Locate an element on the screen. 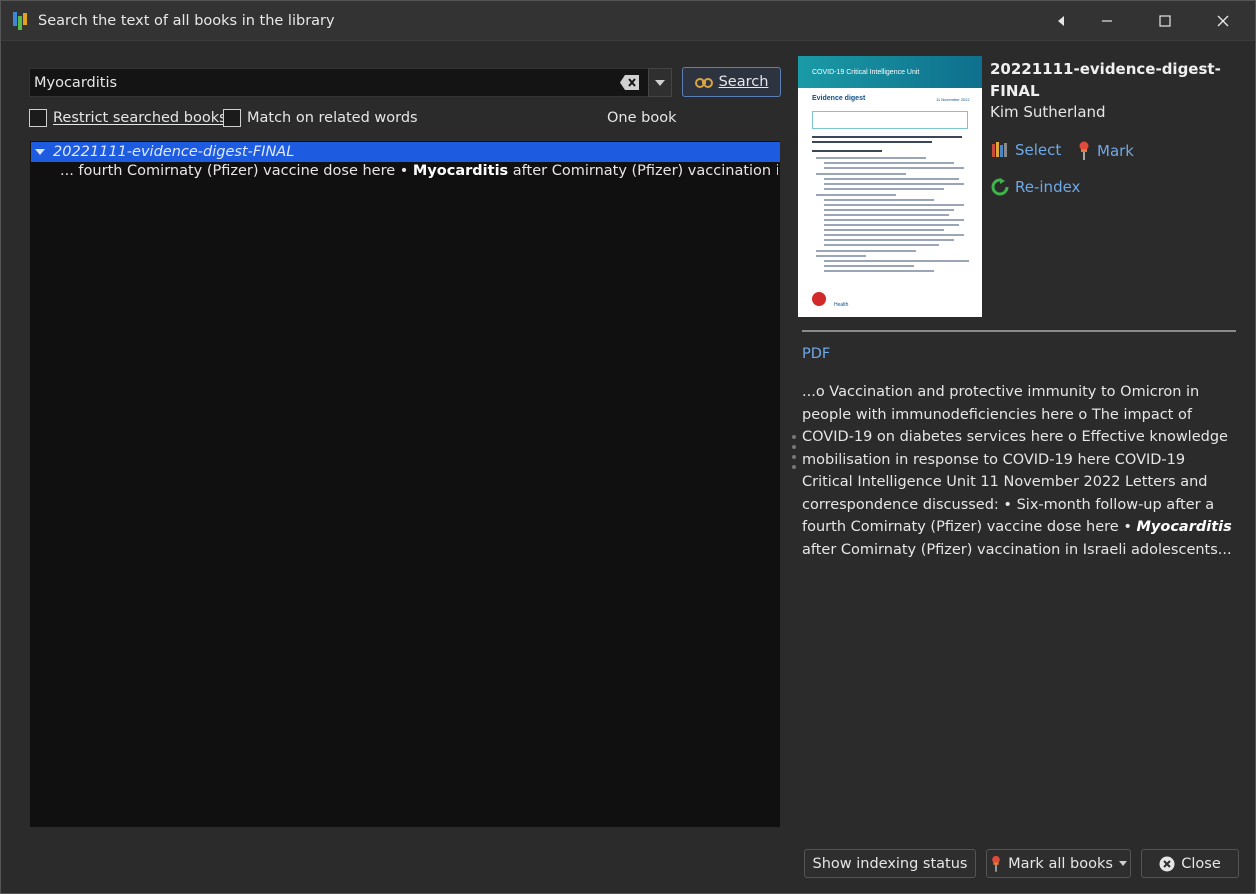 The image size is (1256, 894). refresh-icon is located at coordinates (1000, 187).